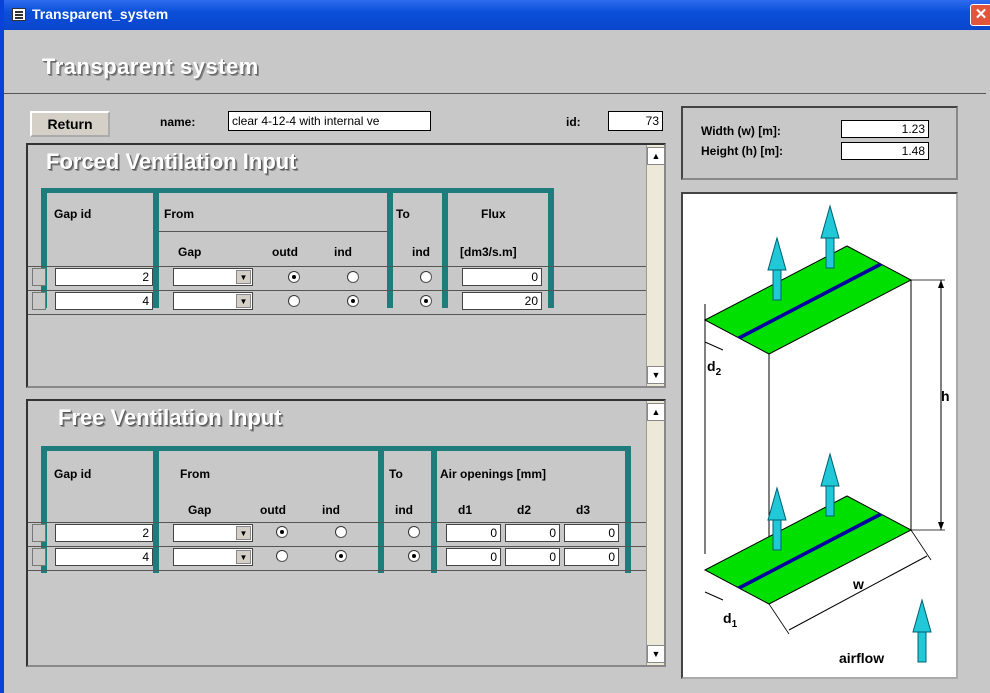  Describe the element at coordinates (178, 122) in the screenshot. I see `name-label: name:` at that location.